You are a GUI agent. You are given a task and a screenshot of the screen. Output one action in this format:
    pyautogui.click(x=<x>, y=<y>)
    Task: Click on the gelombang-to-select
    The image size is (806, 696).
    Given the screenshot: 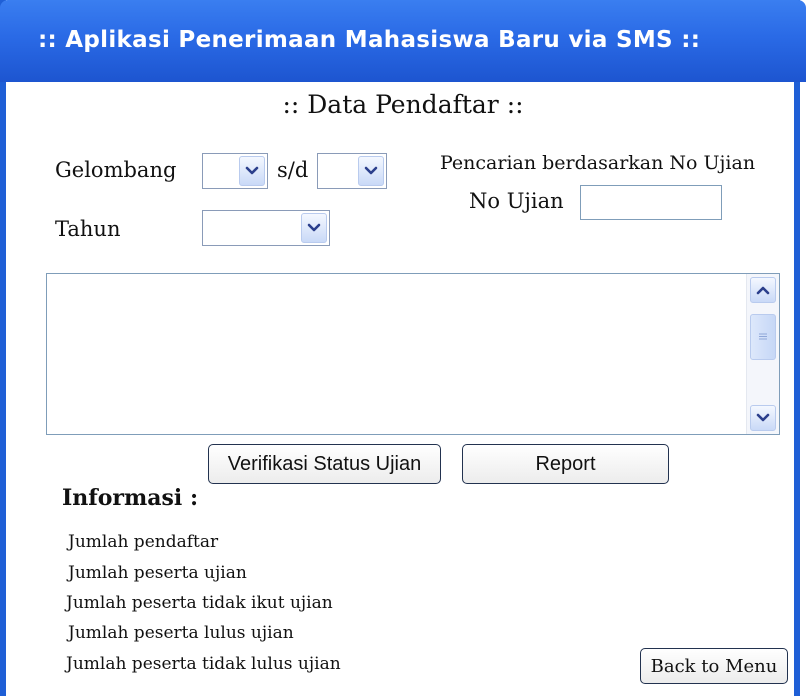 What is the action you would take?
    pyautogui.click(x=352, y=171)
    